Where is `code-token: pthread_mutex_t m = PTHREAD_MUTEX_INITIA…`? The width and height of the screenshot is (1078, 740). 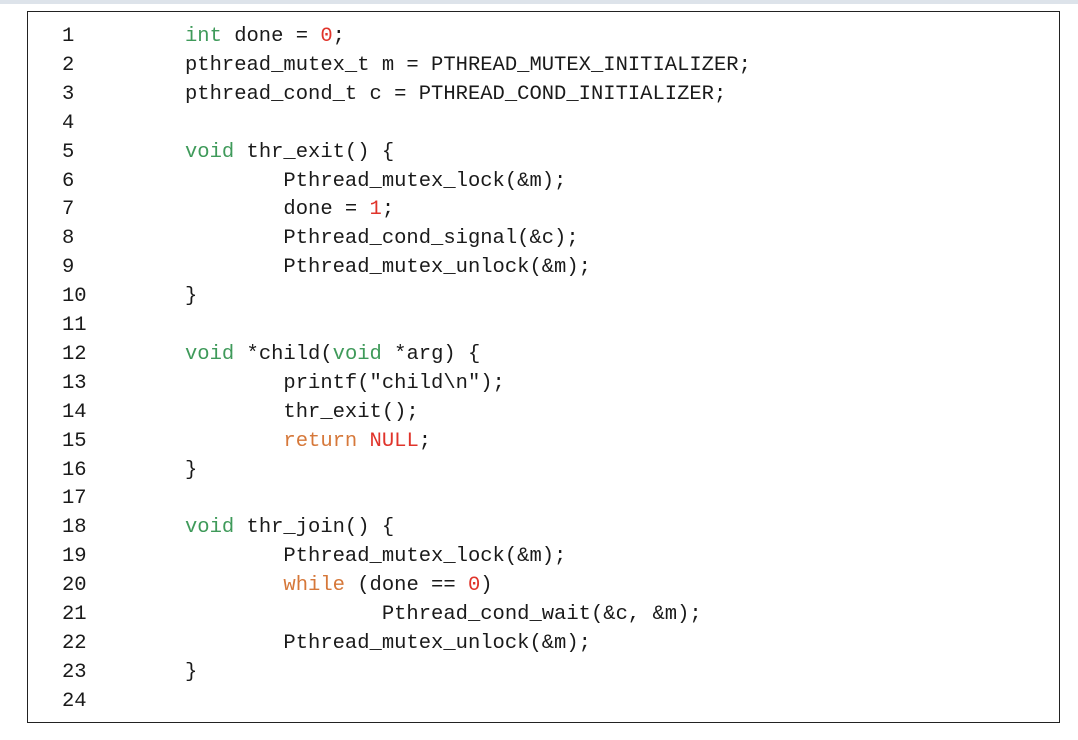 code-token: pthread_mutex_t m = PTHREAD_MUTEX_INITIA… is located at coordinates (468, 65).